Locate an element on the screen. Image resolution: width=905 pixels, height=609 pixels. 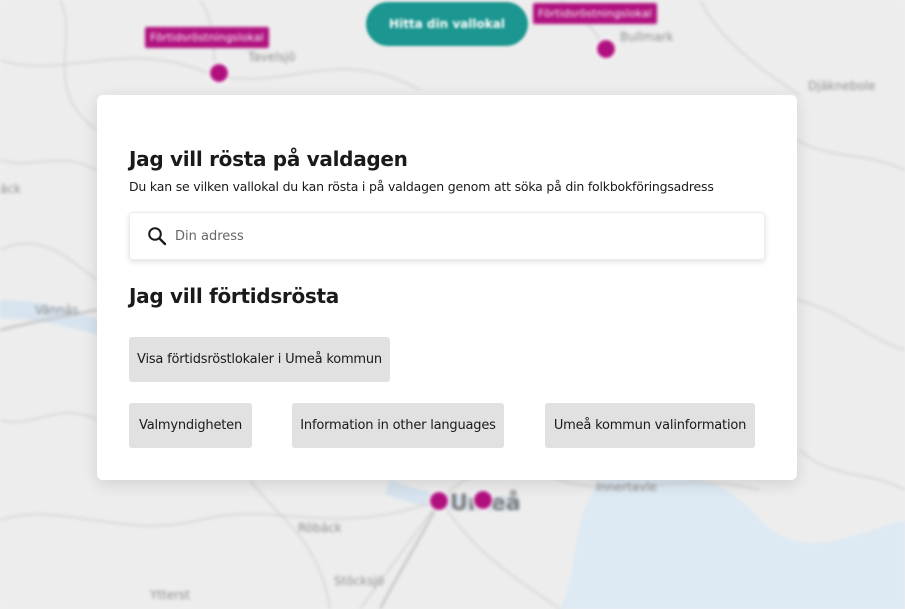
search-icon is located at coordinates (157, 236).